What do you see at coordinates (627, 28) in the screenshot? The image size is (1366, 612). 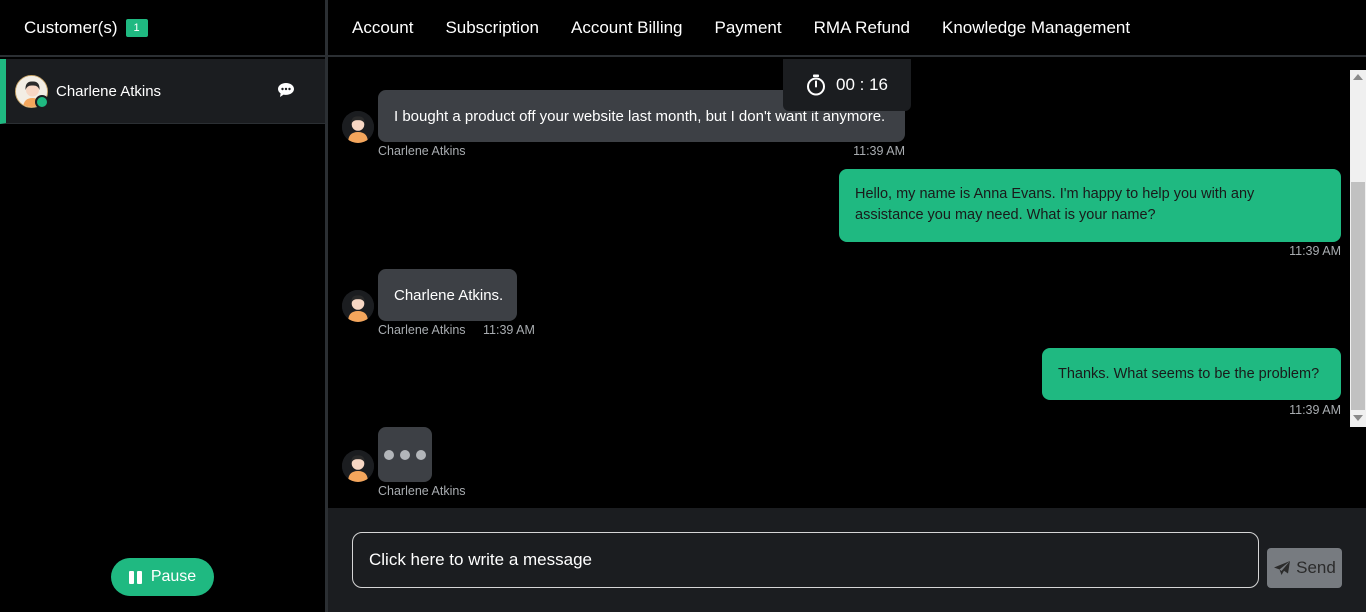 I see `nav-account-billing: Account Billing` at bounding box center [627, 28].